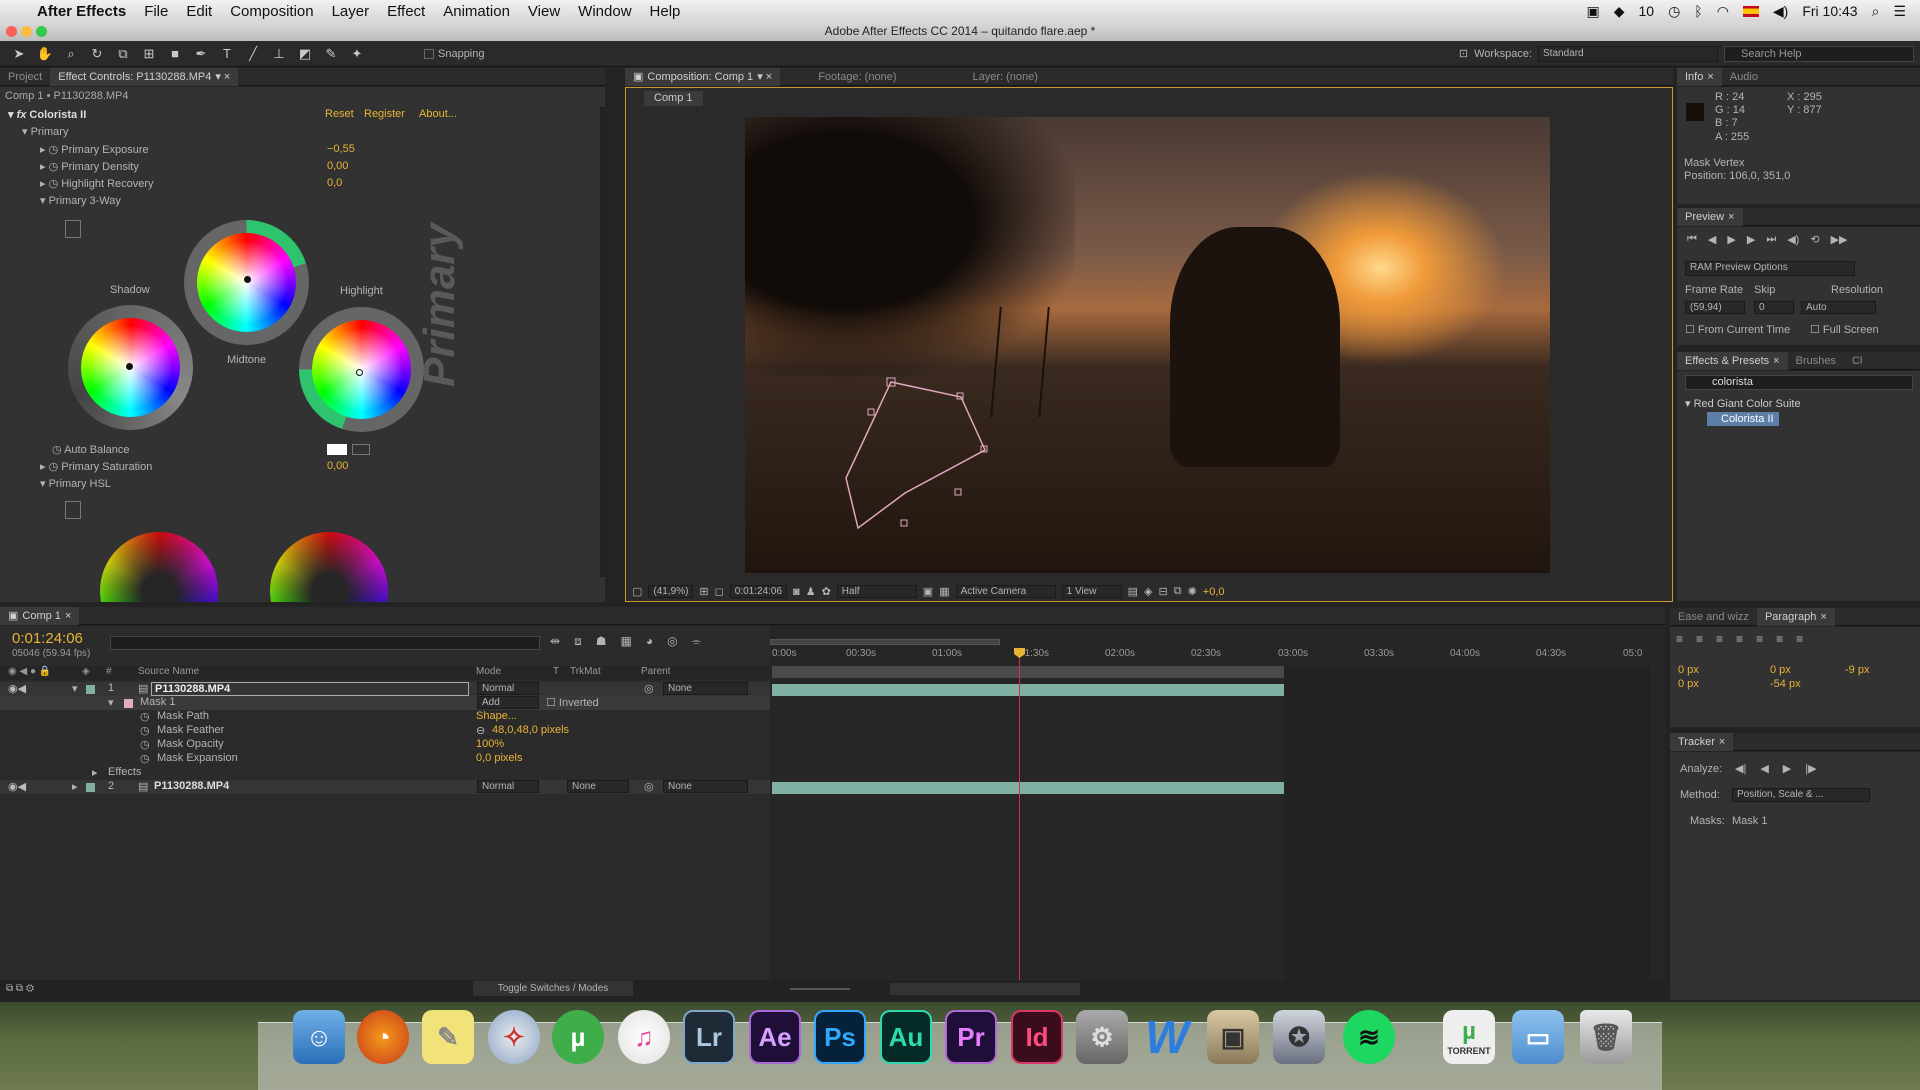 The image size is (1920, 1090). I want to click on shadow-color-wheel, so click(130, 367).